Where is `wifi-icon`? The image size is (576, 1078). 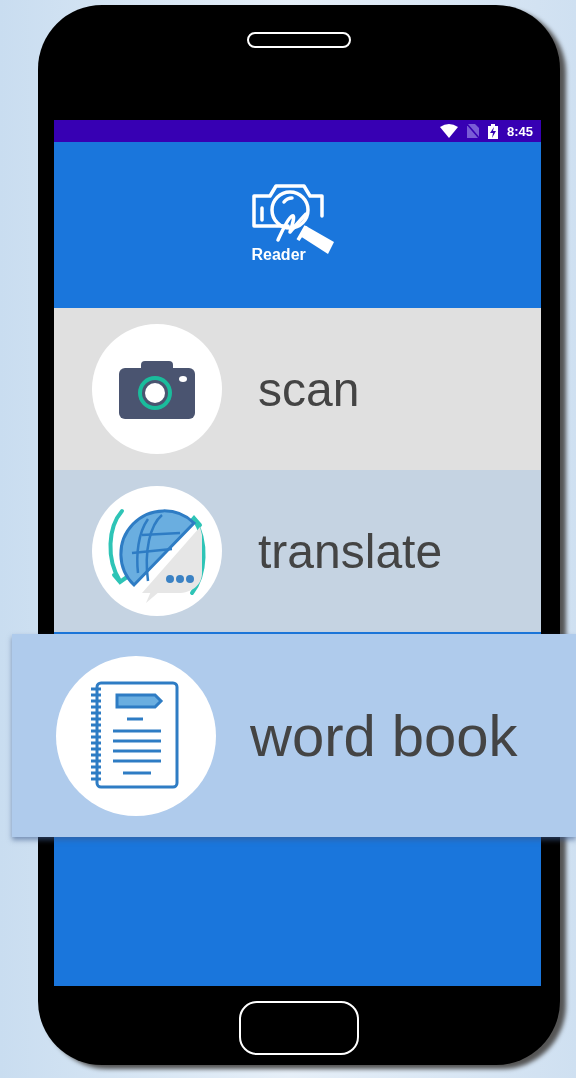
wifi-icon is located at coordinates (448, 131).